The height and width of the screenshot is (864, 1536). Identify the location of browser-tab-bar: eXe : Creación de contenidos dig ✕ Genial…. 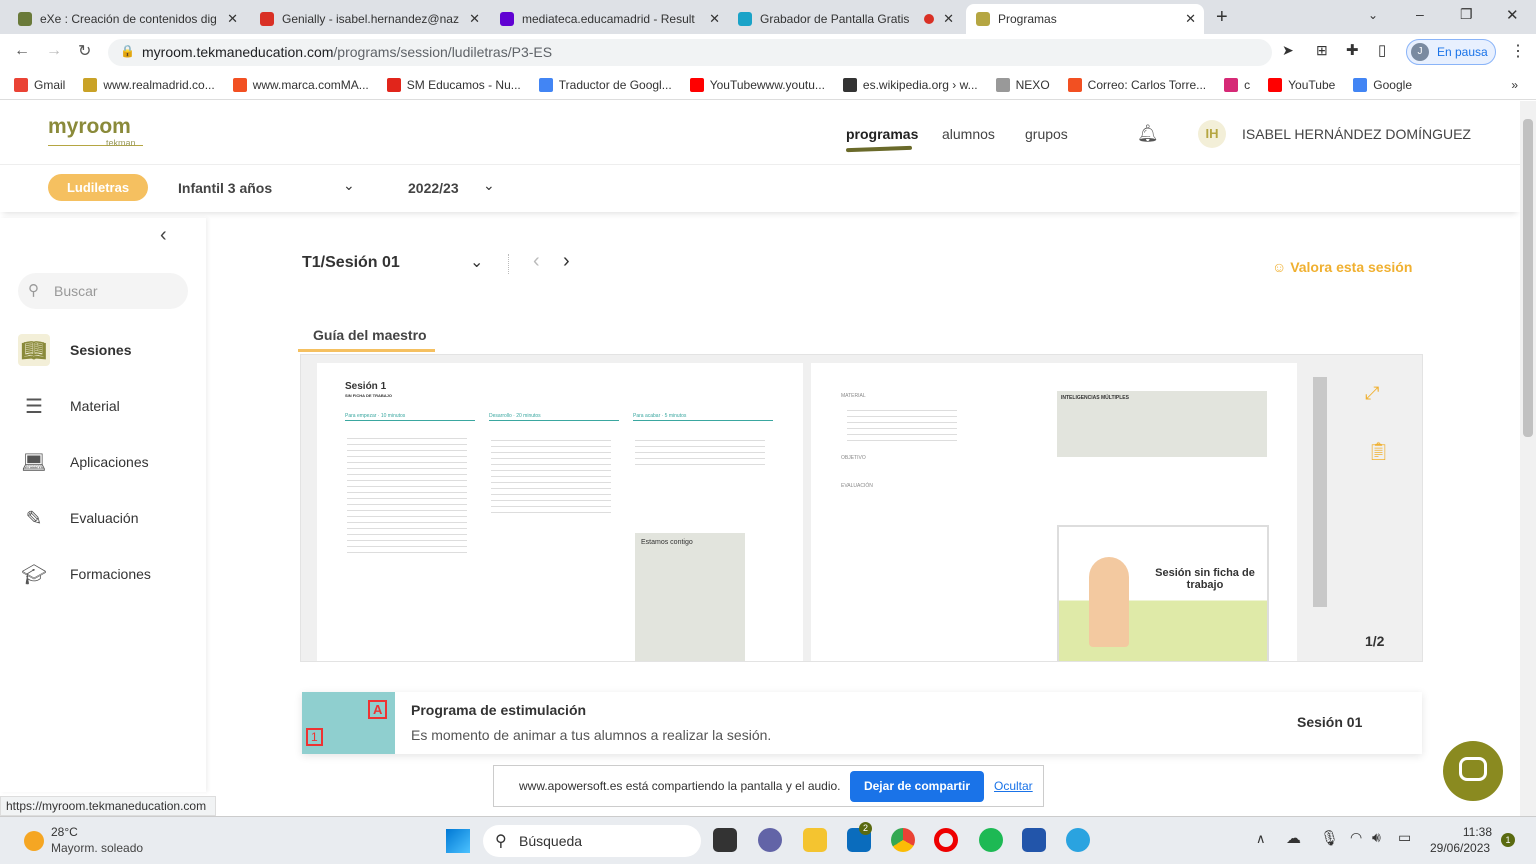
(768, 17).